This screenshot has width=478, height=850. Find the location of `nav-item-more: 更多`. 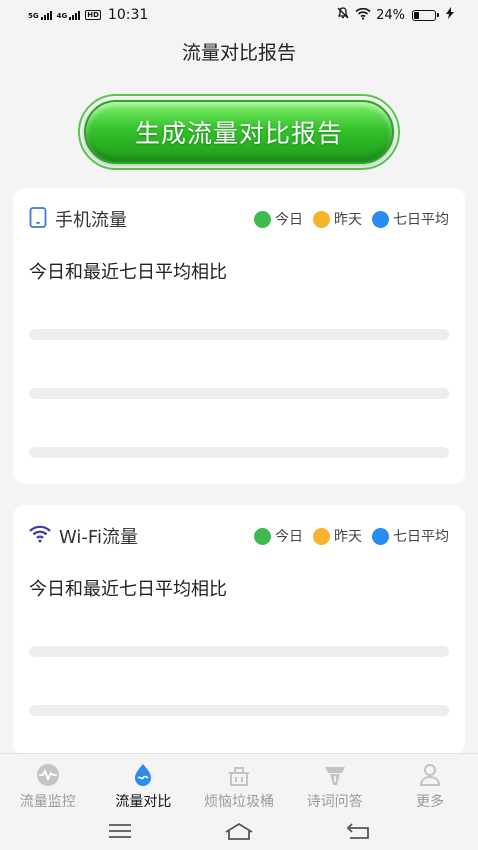

nav-item-more: 更多 is located at coordinates (430, 782).